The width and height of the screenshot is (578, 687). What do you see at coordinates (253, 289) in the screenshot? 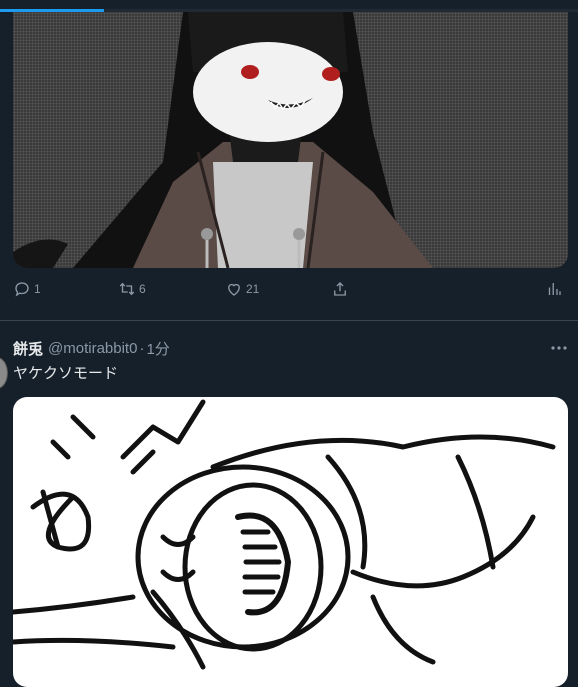
I see `like-count: 21` at bounding box center [253, 289].